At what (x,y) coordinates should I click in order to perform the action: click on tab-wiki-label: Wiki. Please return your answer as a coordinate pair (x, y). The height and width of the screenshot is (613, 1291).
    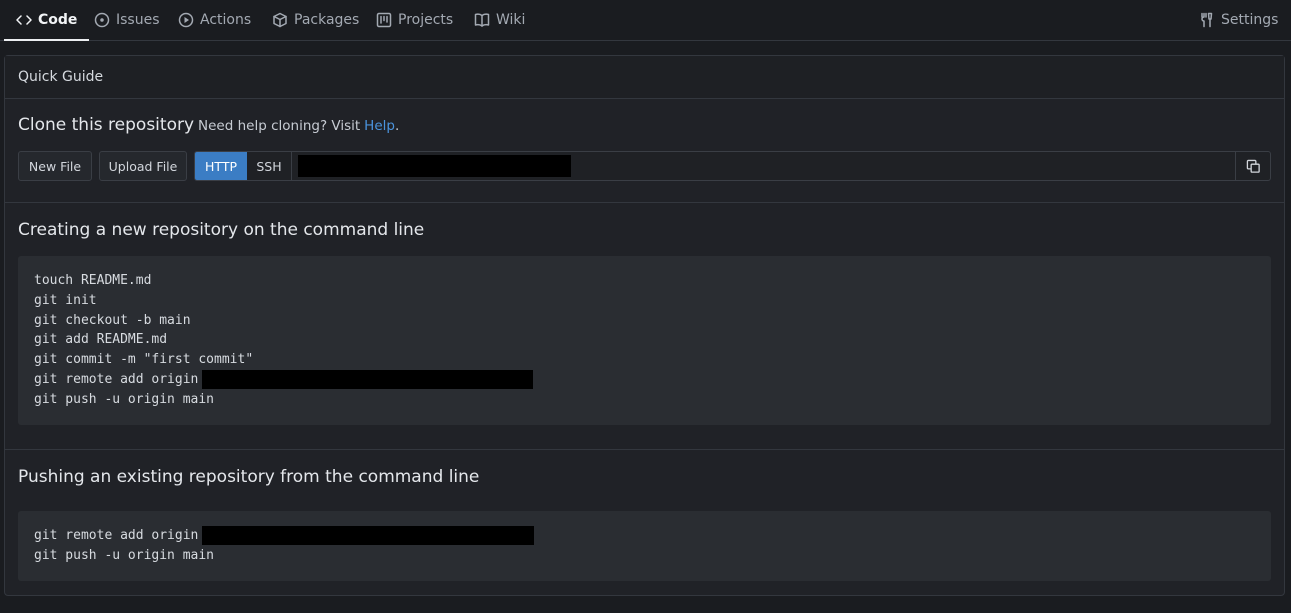
    Looking at the image, I should click on (511, 20).